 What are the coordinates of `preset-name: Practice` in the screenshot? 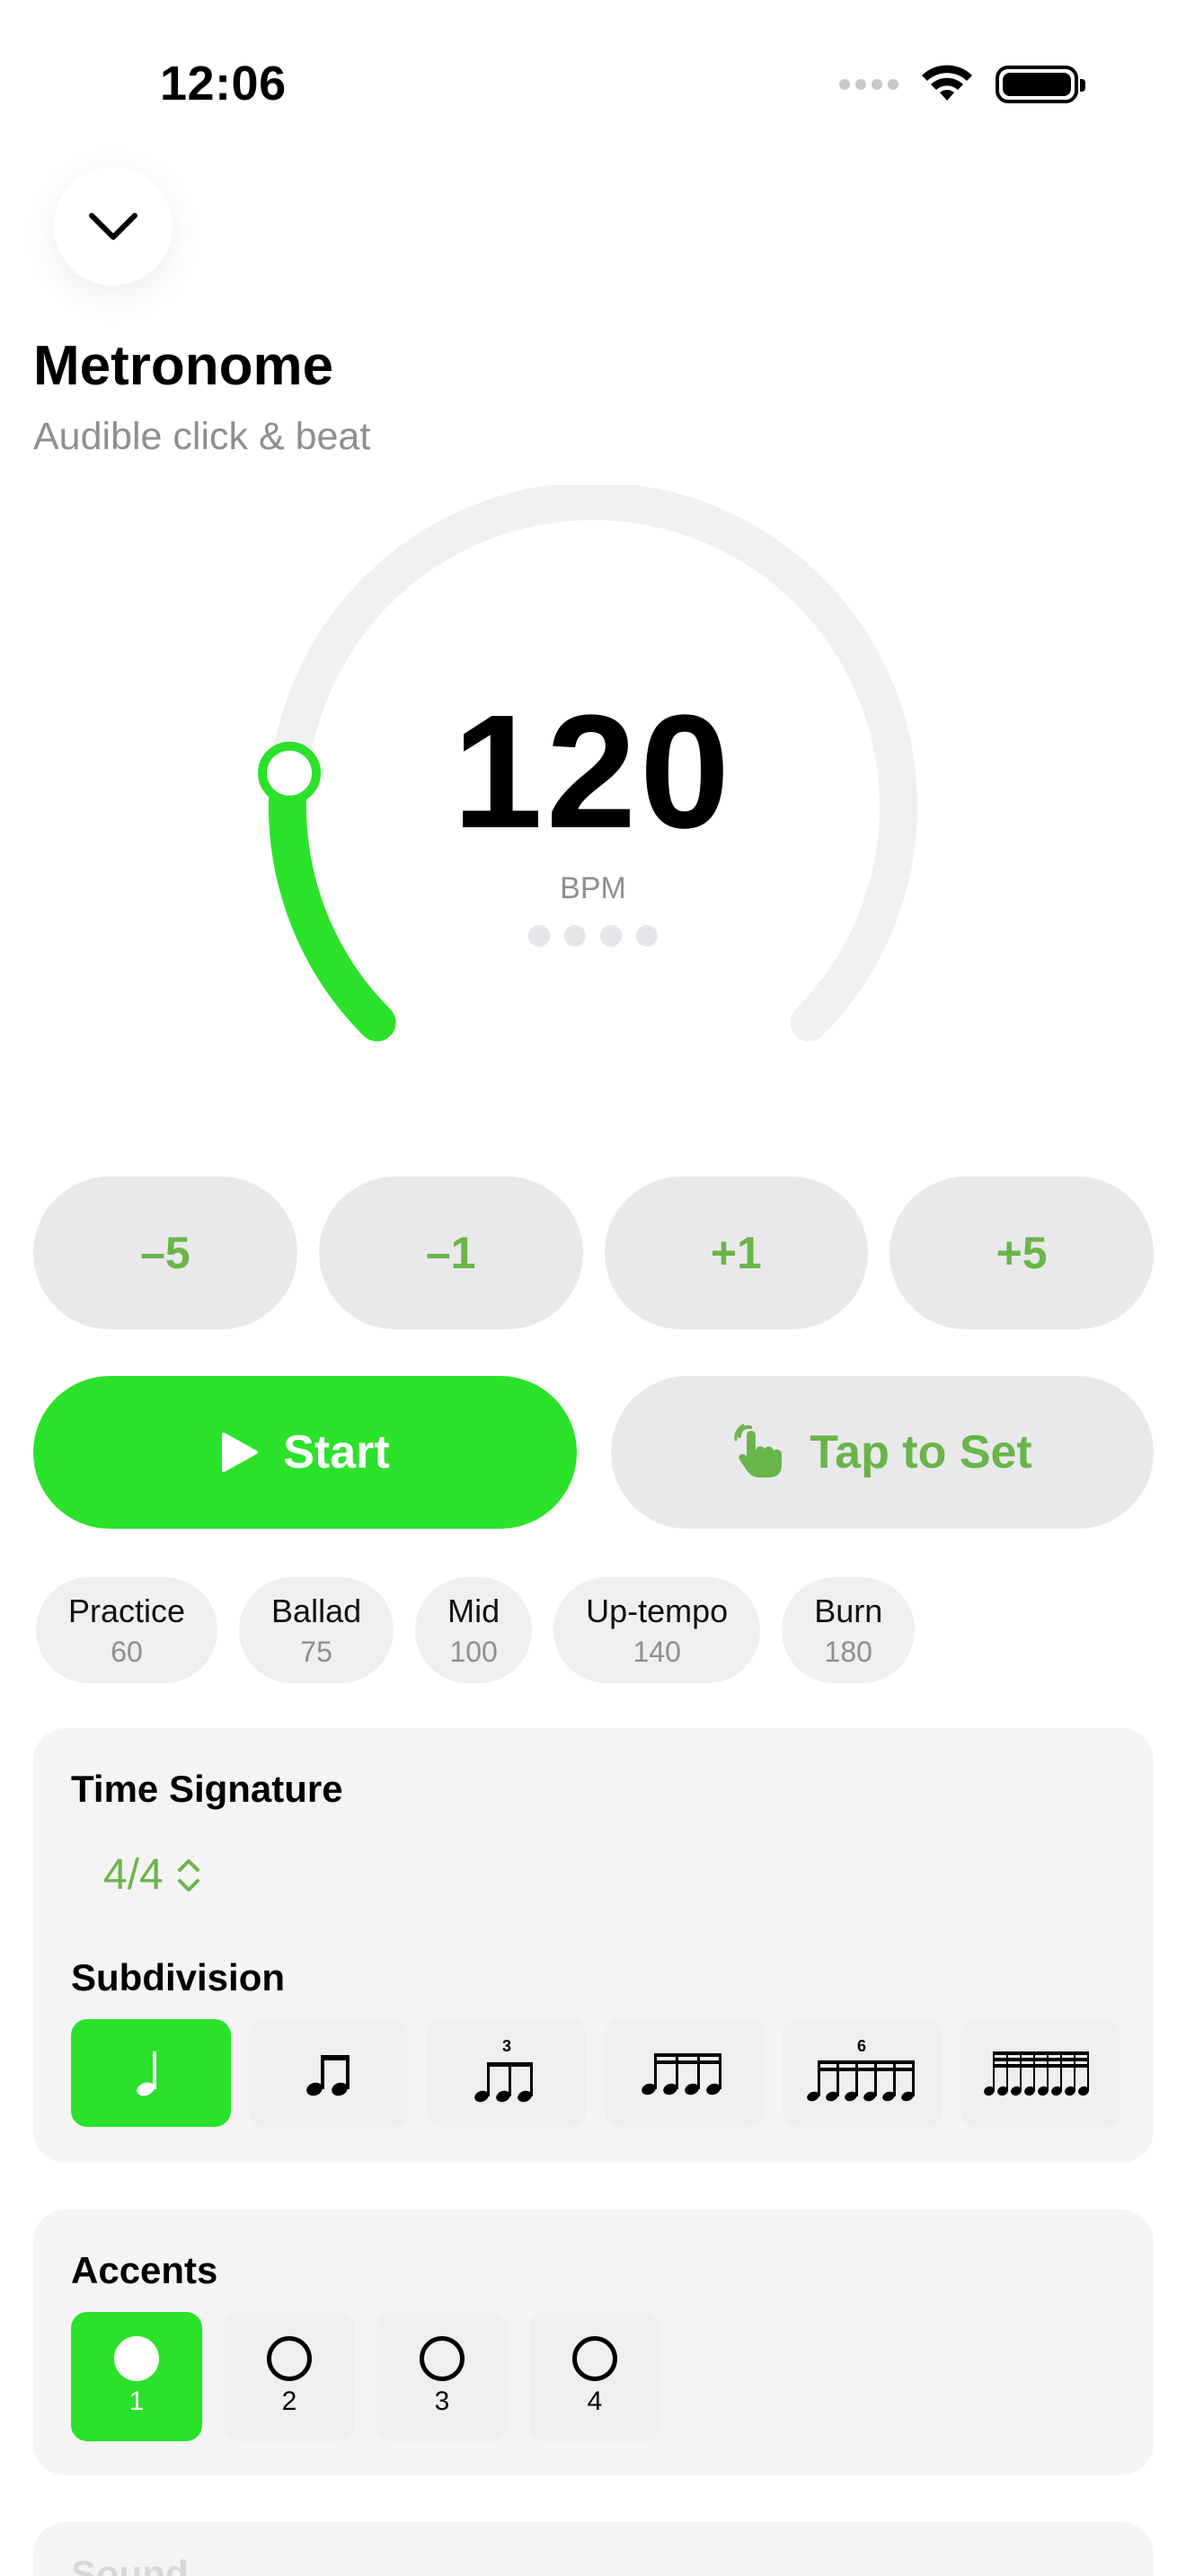 It's located at (127, 1610).